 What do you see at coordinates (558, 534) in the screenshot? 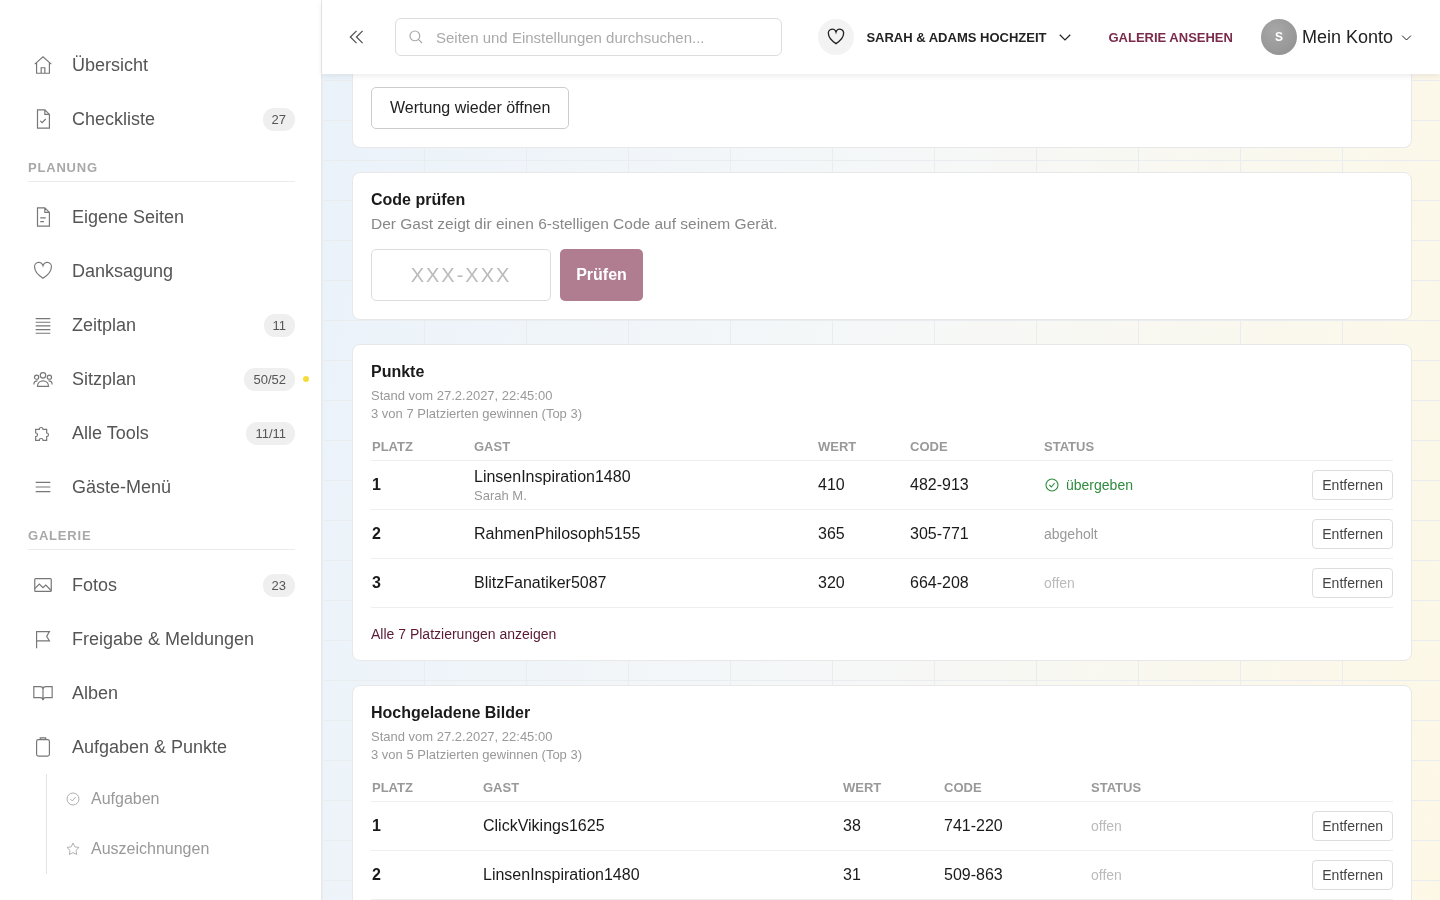
I see `table-cell-text: RahmenPhilosoph5155` at bounding box center [558, 534].